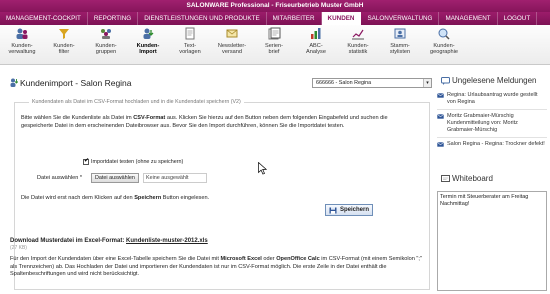 This screenshot has width=550, height=294. I want to click on geography-icon, so click(444, 34).